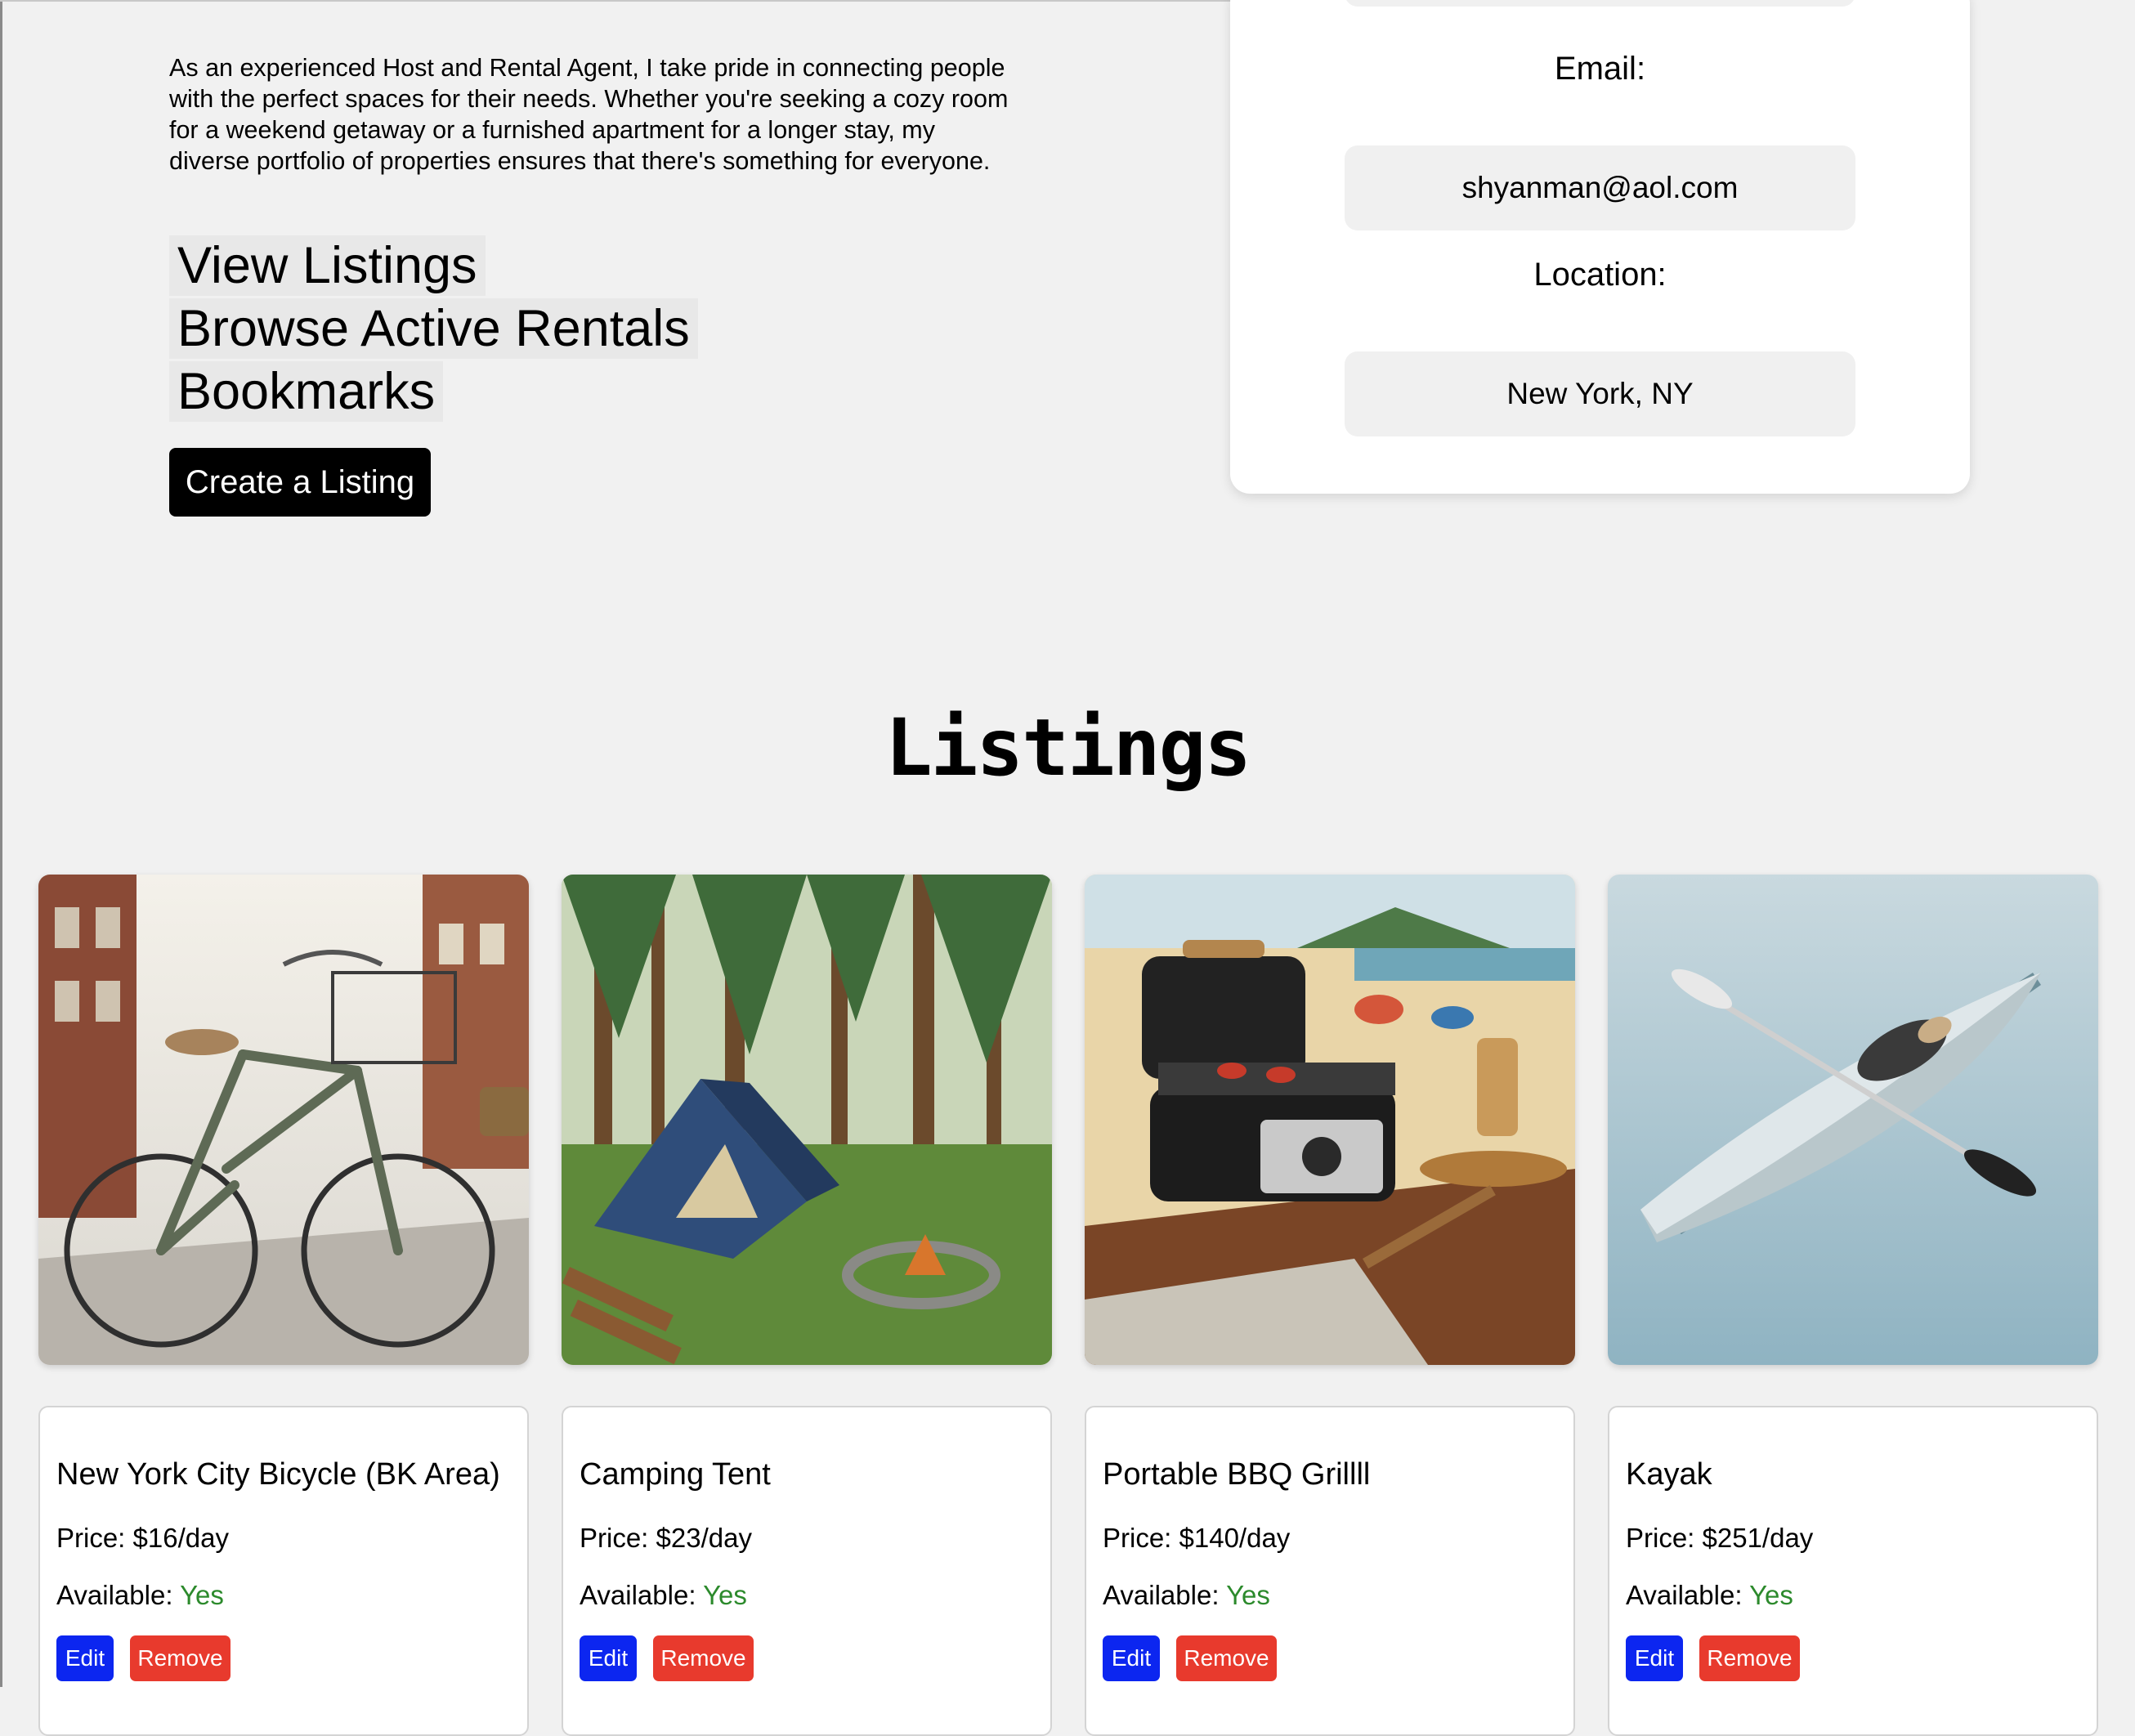 The height and width of the screenshot is (1736, 2135). I want to click on browse-active-rentals-link: Browse Active Rentals, so click(433, 328).